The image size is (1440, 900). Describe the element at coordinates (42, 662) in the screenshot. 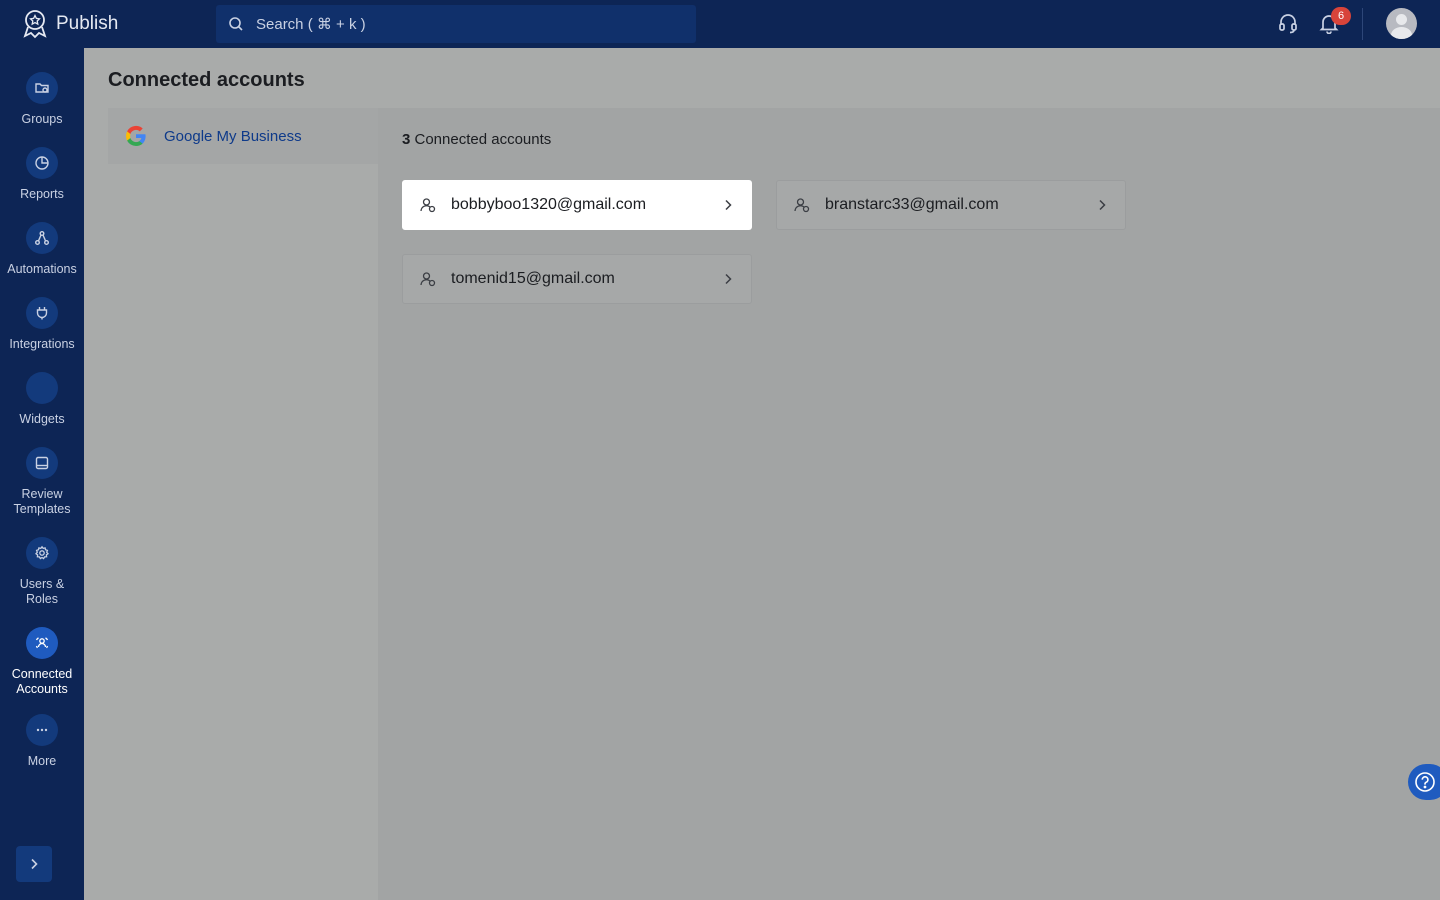

I see `sidebar-item-connected-accounts: Connected Accounts` at that location.